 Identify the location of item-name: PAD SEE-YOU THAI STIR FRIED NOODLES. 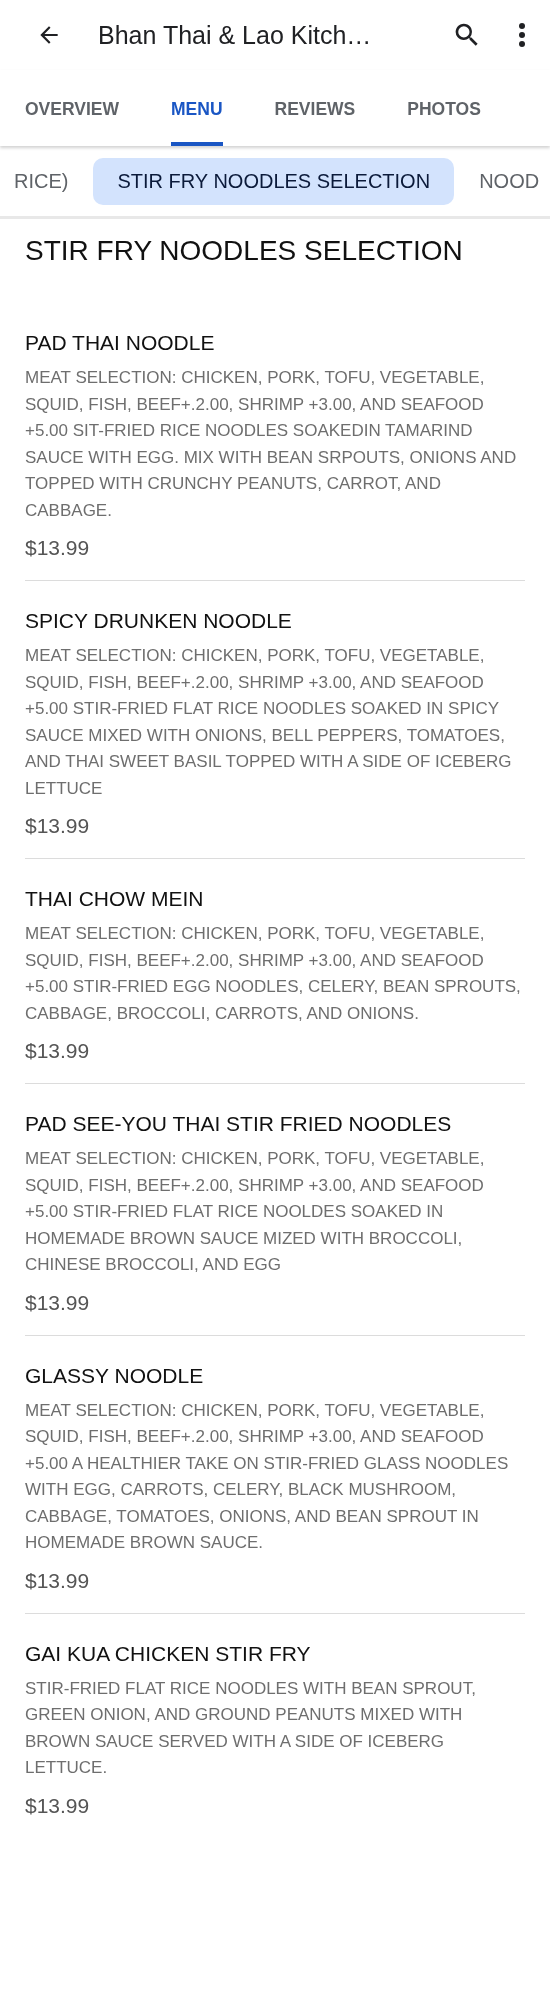
(239, 1124).